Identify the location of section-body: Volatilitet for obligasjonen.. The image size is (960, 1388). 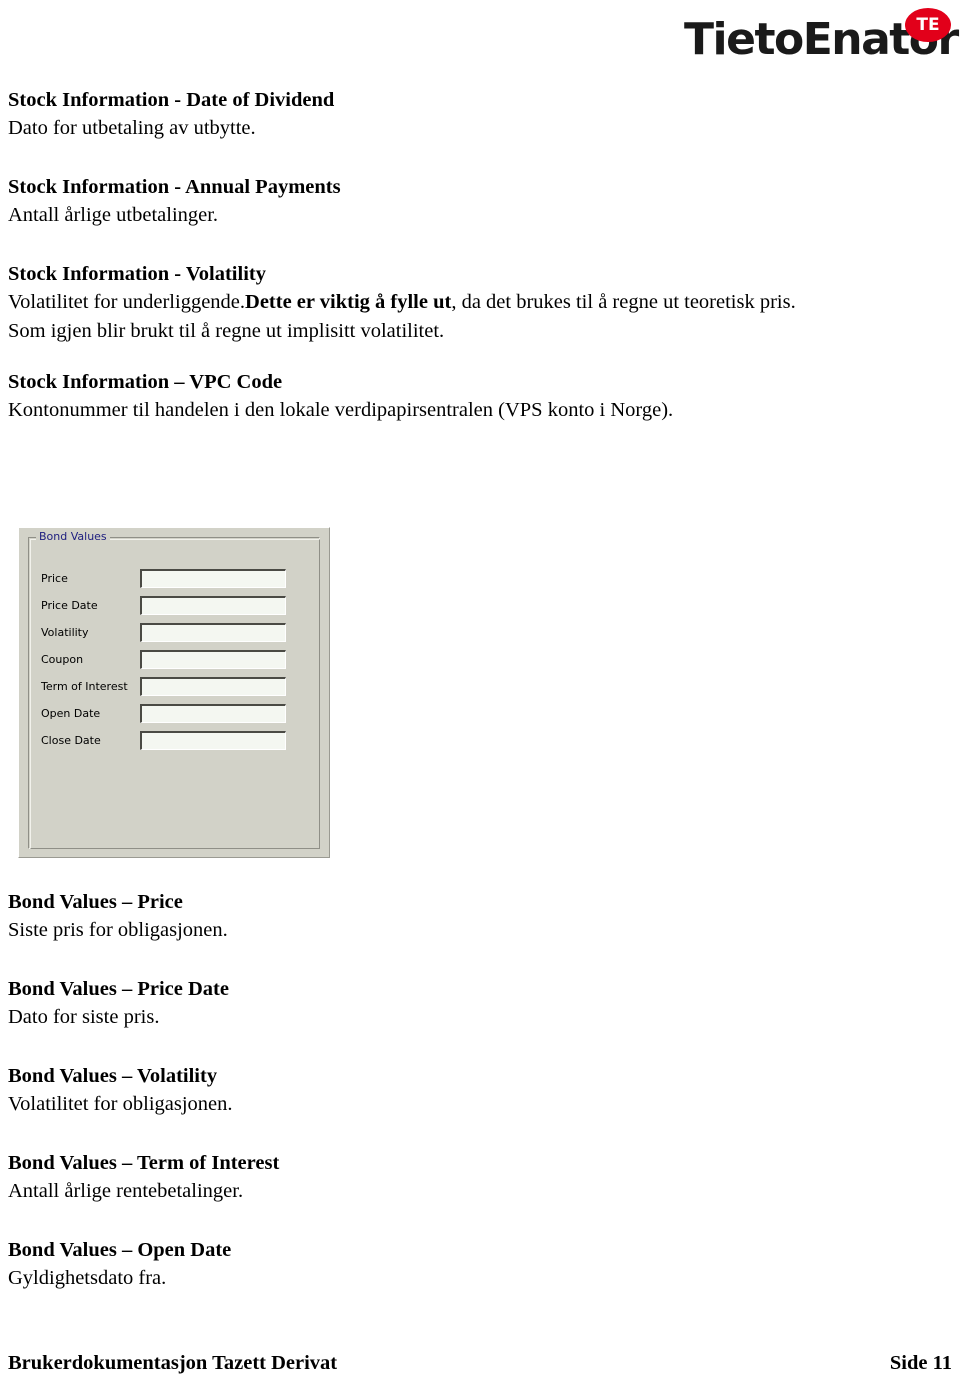
(120, 1104).